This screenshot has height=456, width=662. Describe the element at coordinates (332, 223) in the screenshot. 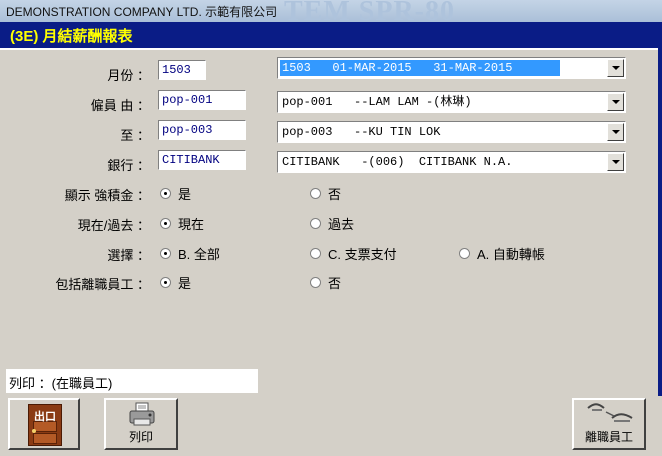

I see `past-radio: 過去` at that location.